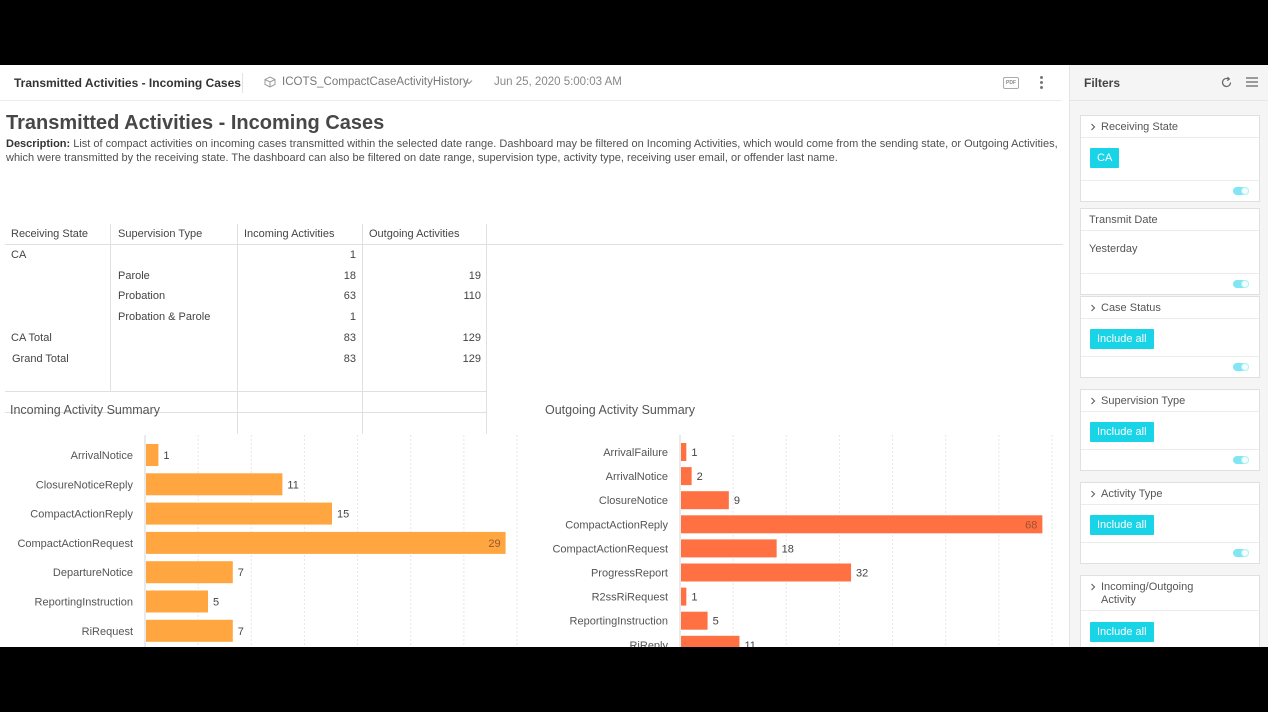 The image size is (1268, 712). I want to click on pivot-header-supervision-type: Supervision Type, so click(160, 234).